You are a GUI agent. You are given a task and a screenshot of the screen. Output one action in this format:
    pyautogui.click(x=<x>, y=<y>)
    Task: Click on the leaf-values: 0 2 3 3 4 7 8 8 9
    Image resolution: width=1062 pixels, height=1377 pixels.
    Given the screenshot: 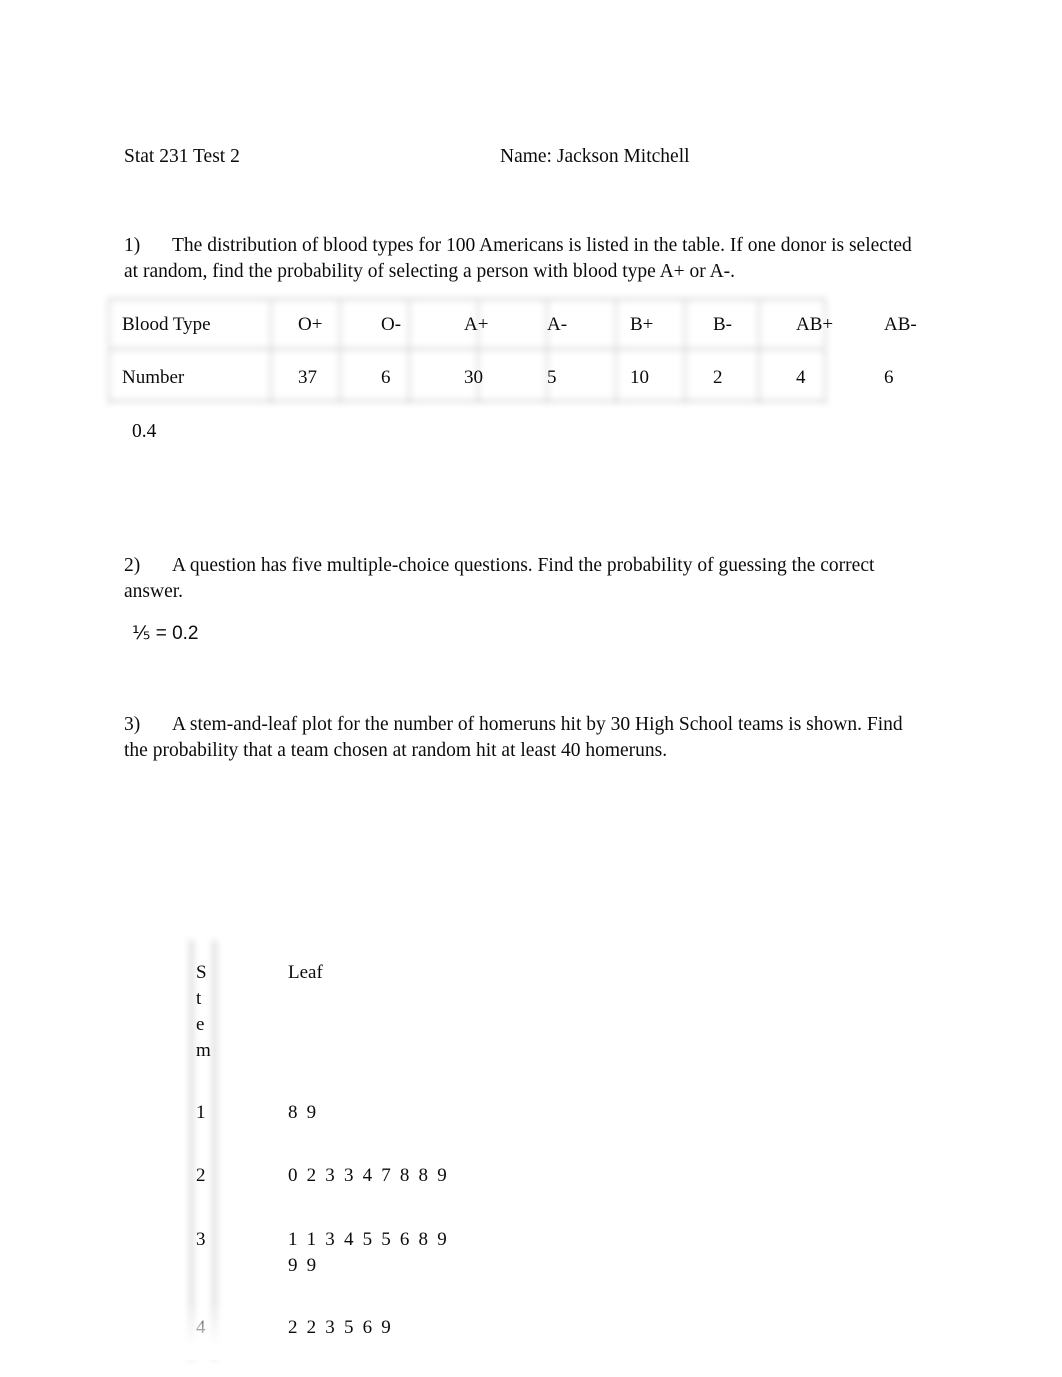 What is the action you would take?
    pyautogui.click(x=368, y=1175)
    